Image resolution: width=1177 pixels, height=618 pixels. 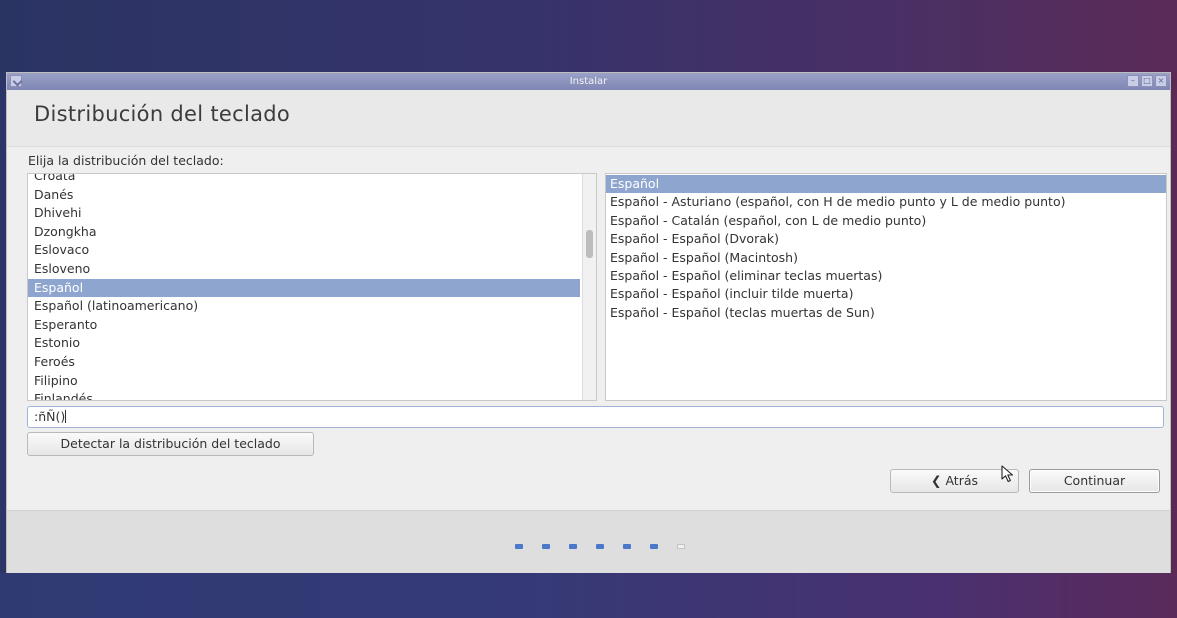 What do you see at coordinates (886, 184) in the screenshot?
I see `variant-list-item: Español` at bounding box center [886, 184].